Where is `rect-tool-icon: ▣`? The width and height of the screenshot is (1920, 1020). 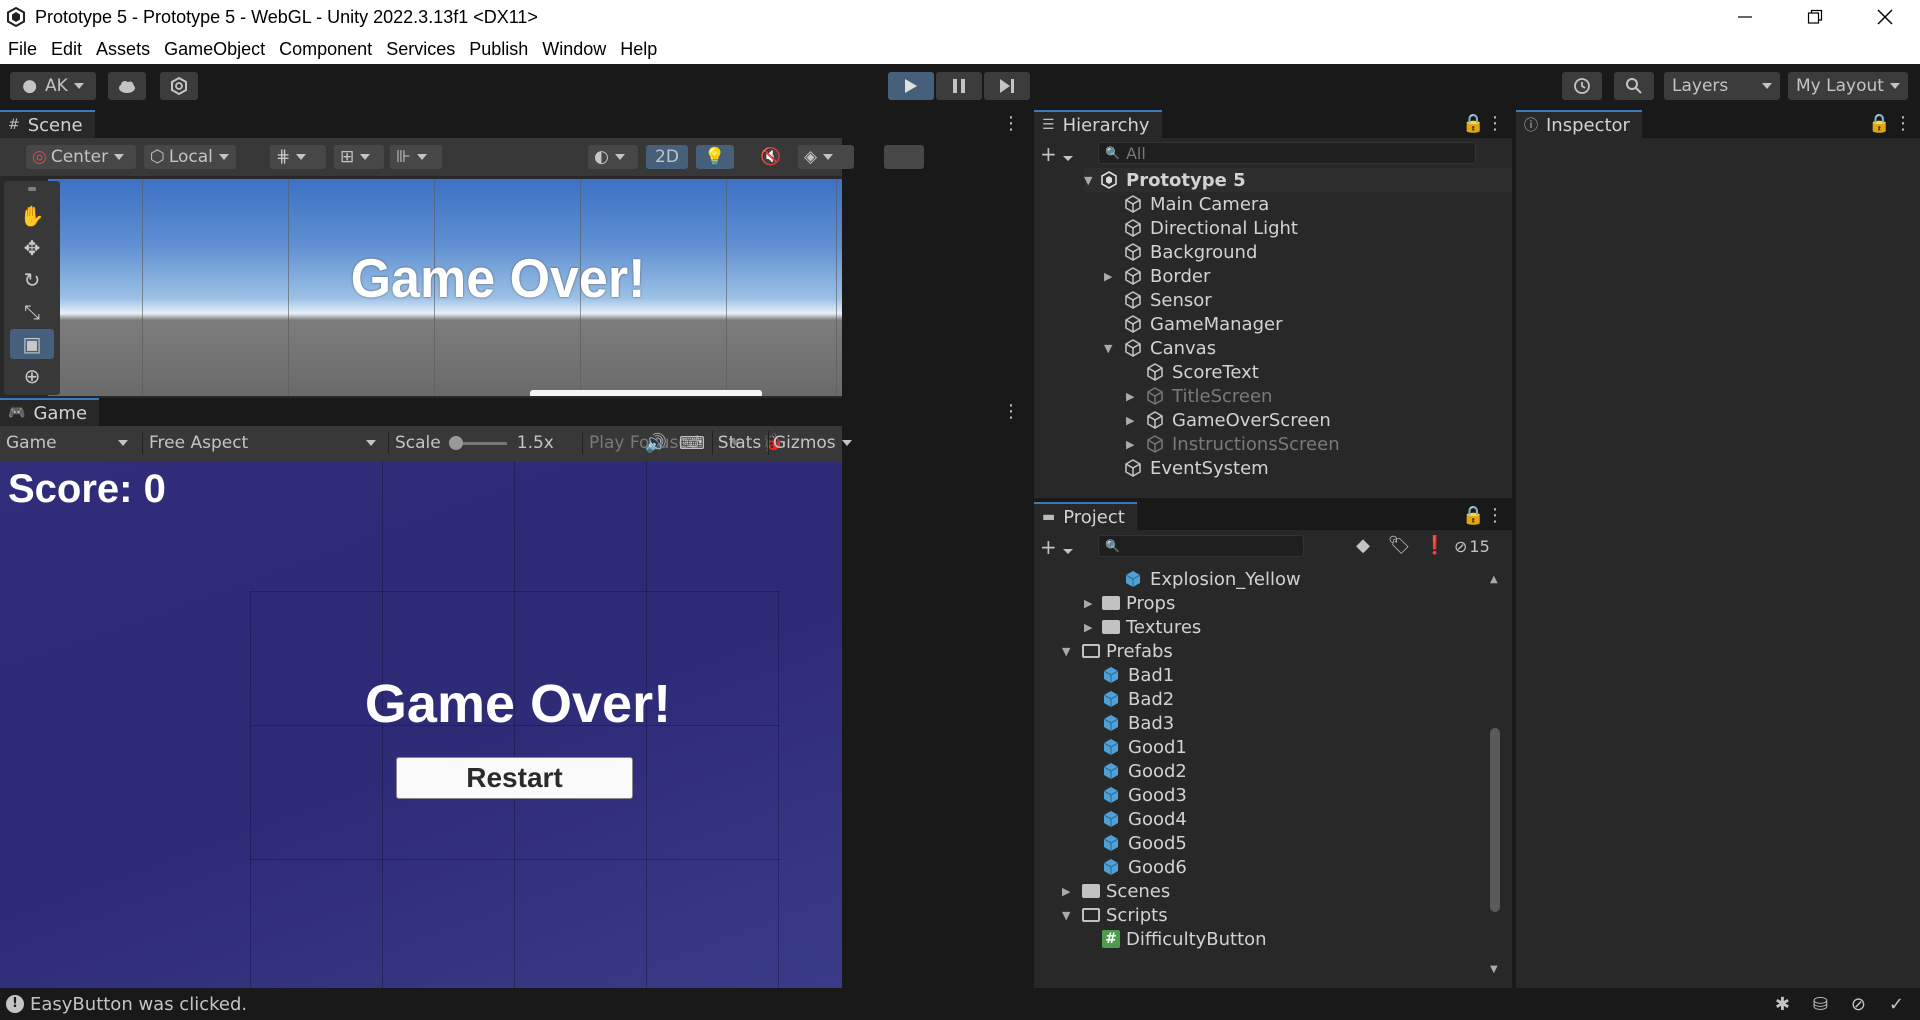 rect-tool-icon: ▣ is located at coordinates (32, 344).